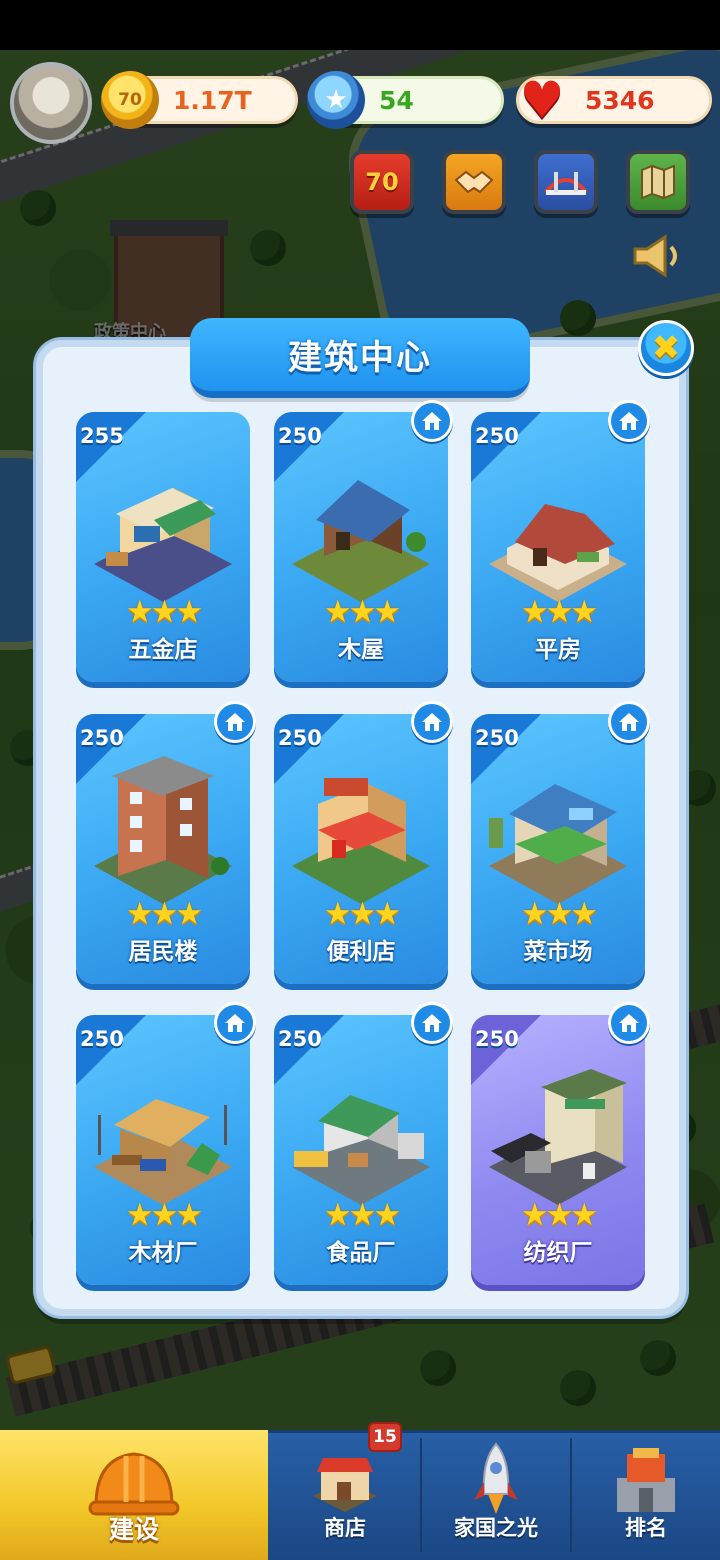 This screenshot has width=720, height=1560. I want to click on building-name: 菜市场, so click(558, 952).